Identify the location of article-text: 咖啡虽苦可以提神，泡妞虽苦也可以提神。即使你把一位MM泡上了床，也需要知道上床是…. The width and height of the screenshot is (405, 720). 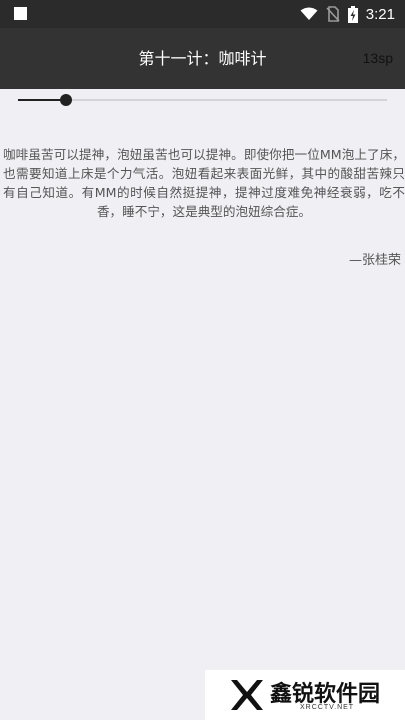
(204, 183).